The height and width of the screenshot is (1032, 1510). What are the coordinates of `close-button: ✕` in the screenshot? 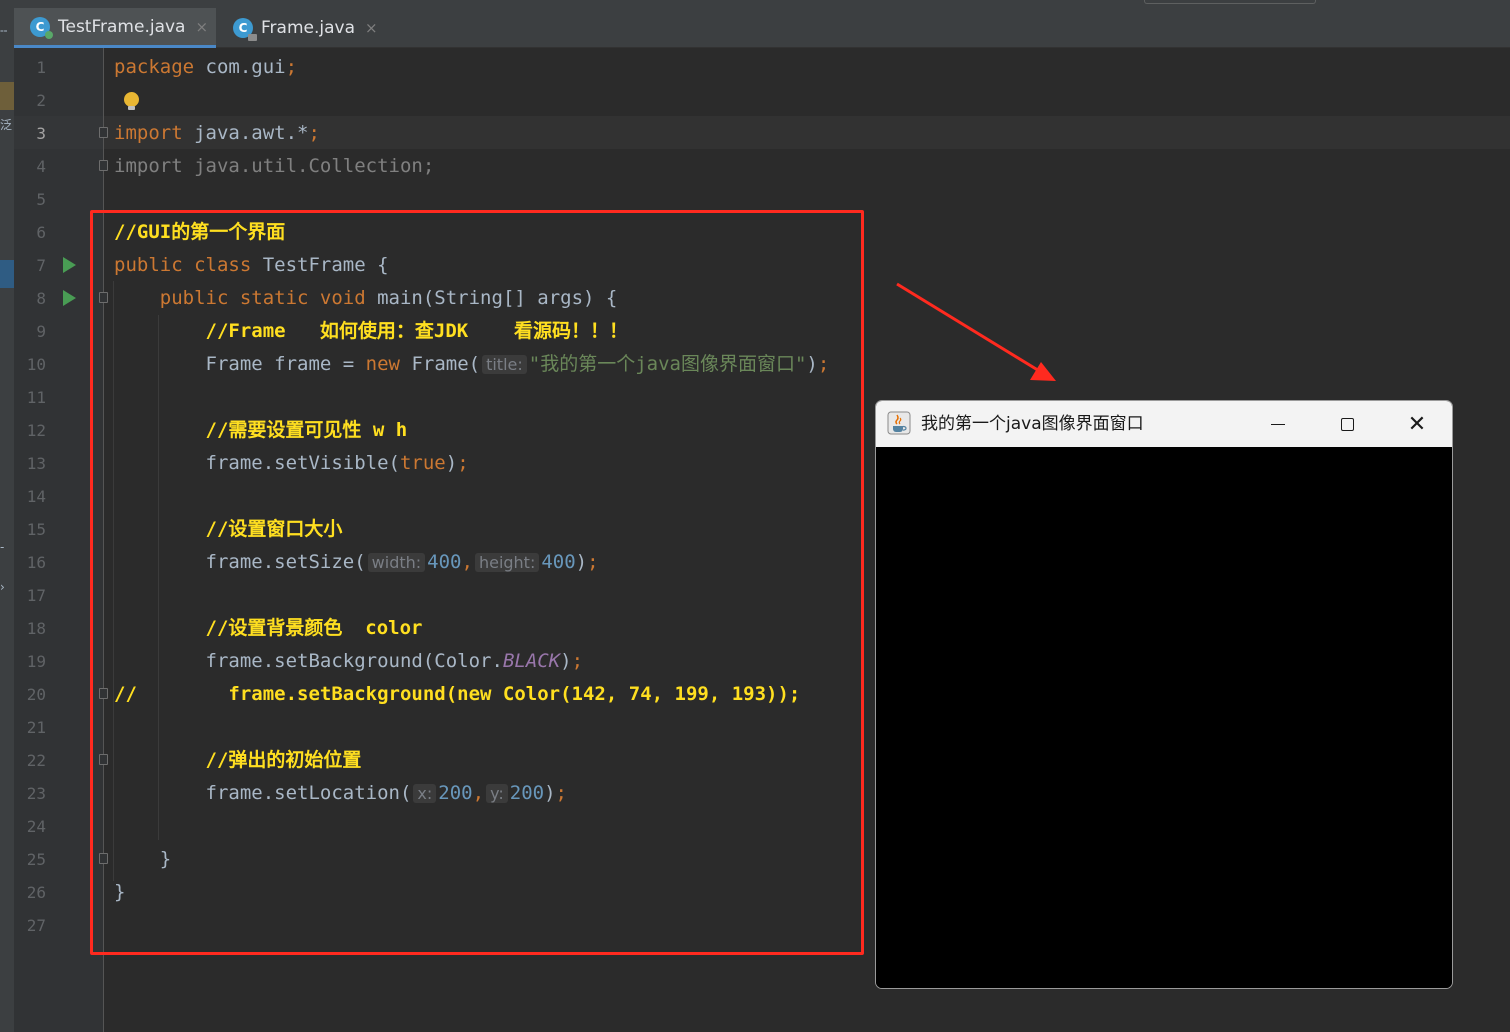 It's located at (1417, 424).